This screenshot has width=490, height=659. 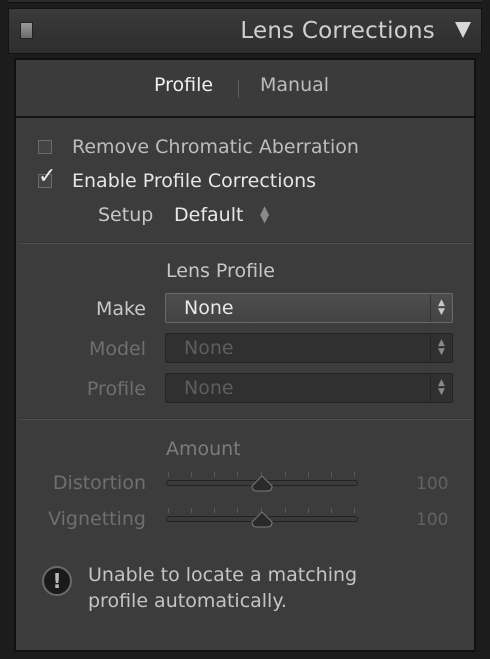 I want to click on vignetting-slider-thumb, so click(x=262, y=520).